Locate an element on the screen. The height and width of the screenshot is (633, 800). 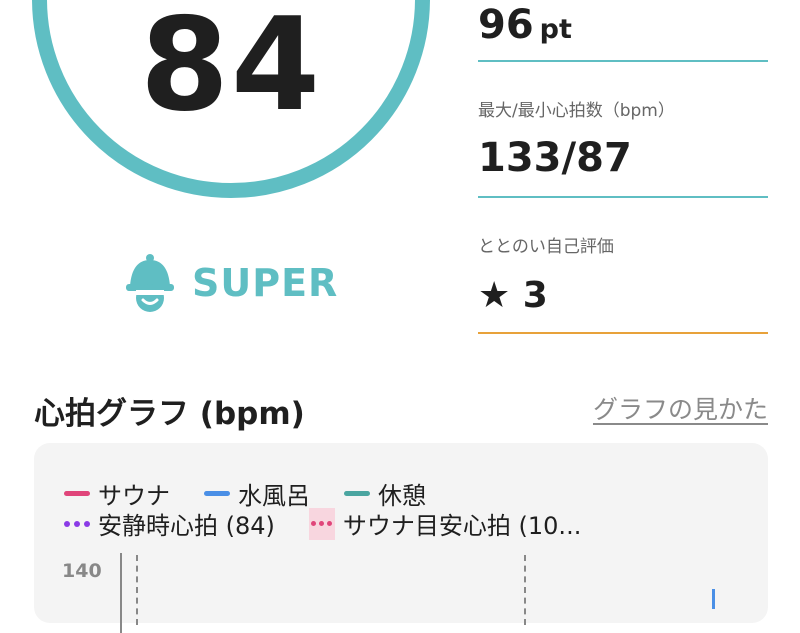
points-value: 96 is located at coordinates (506, 25).